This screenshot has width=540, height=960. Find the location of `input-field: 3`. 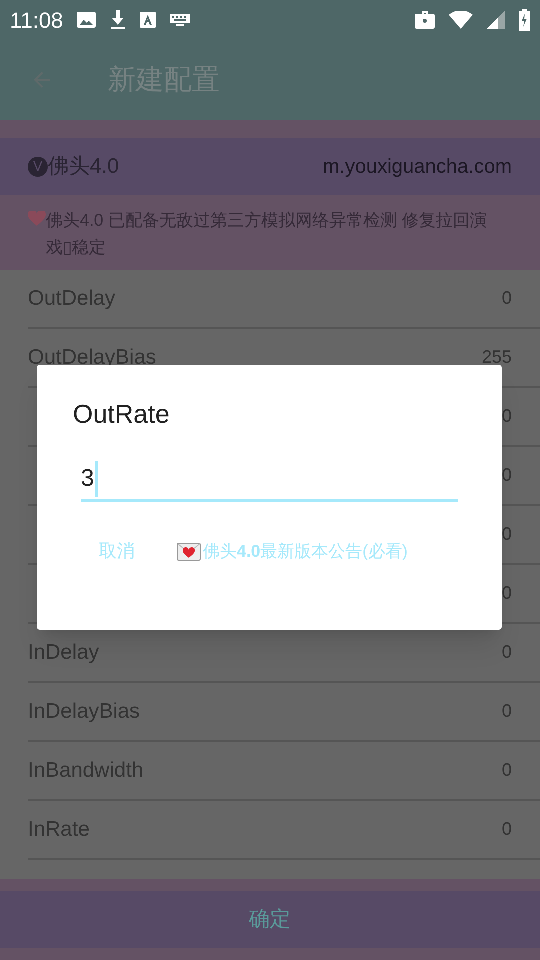

input-field: 3 is located at coordinates (269, 480).